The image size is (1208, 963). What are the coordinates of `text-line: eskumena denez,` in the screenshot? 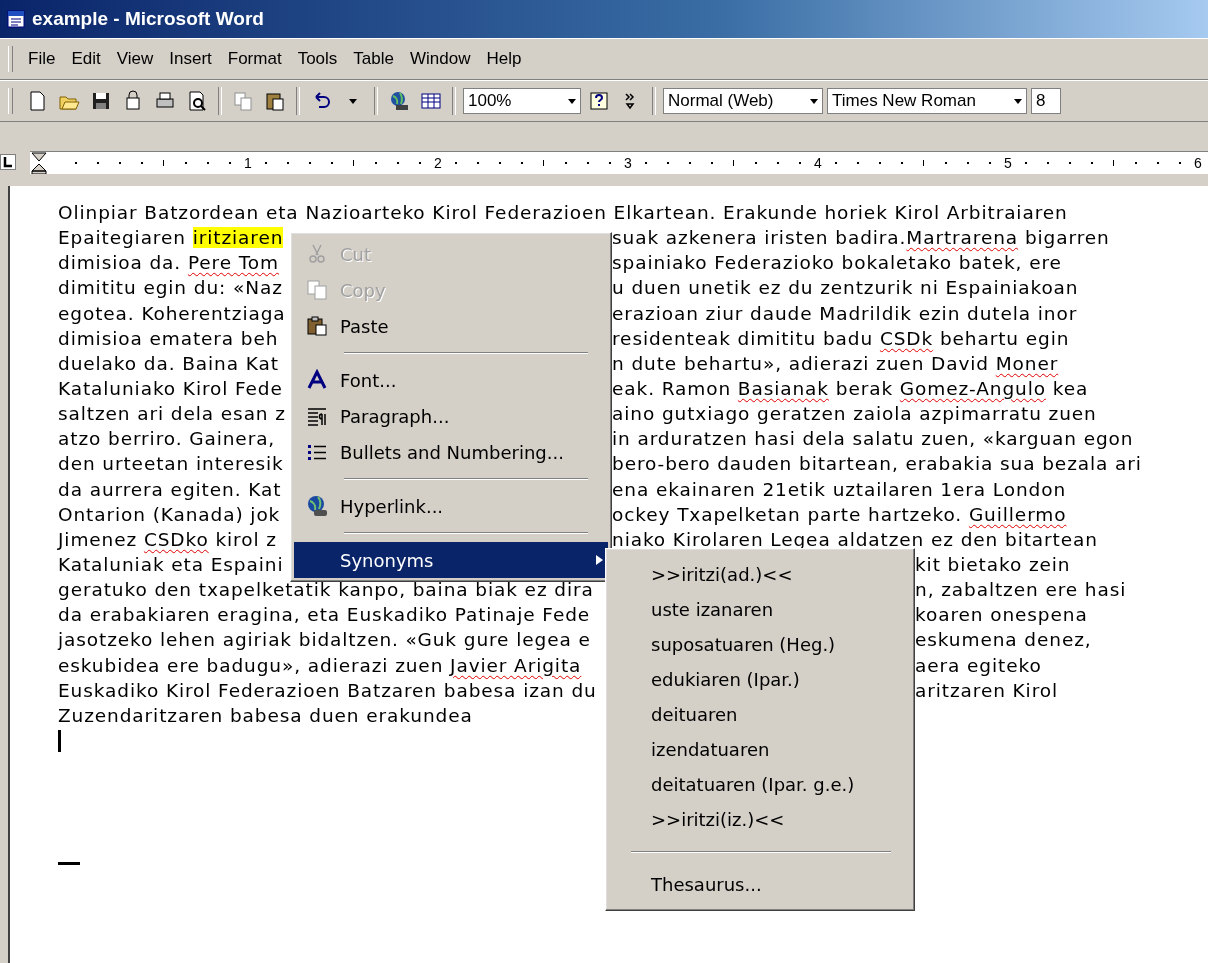 It's located at (1003, 640).